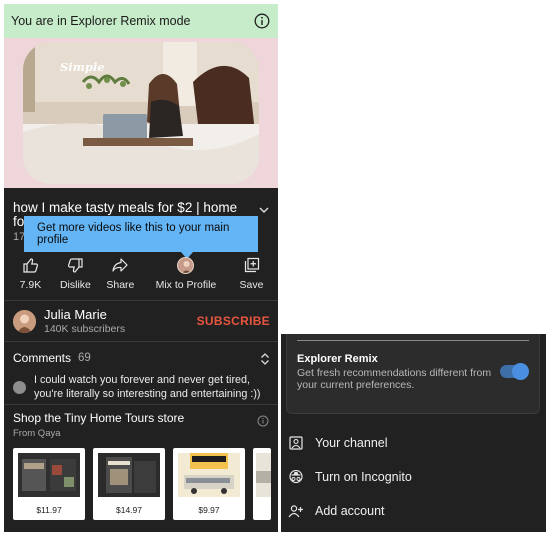  I want to click on channel-row: Julia Marie 140K subscribers SUBSCRIBE, so click(141, 321).